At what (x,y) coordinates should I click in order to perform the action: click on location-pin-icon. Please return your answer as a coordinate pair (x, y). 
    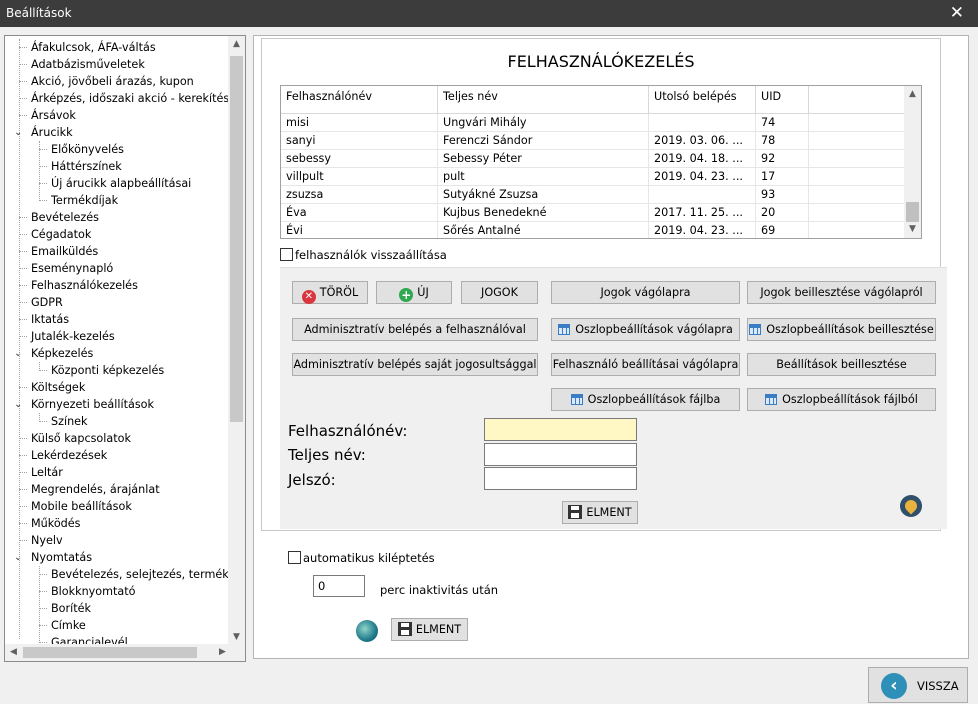
    Looking at the image, I should click on (911, 506).